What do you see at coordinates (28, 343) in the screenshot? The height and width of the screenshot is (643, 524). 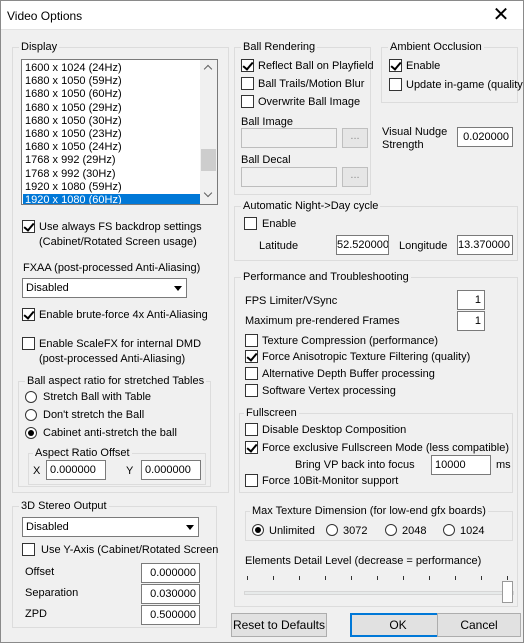 I see `scalefx-checkbox` at bounding box center [28, 343].